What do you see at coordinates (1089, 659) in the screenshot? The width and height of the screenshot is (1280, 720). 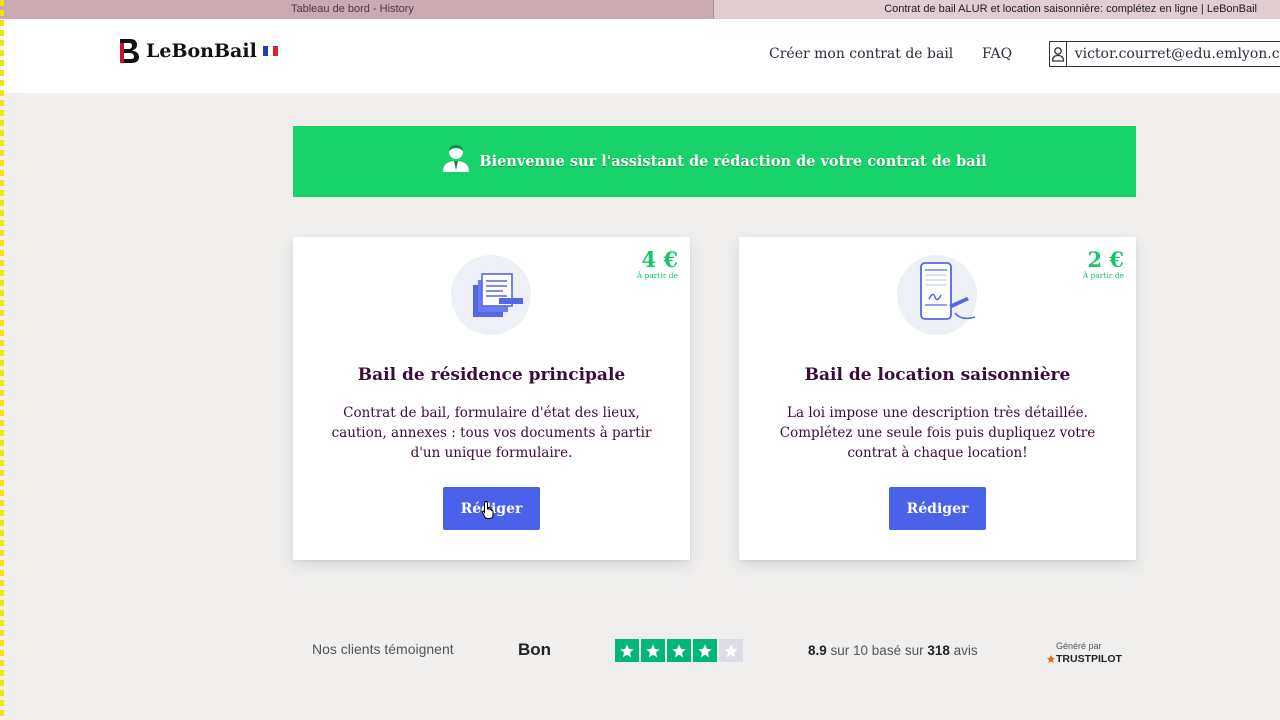 I see `trustpilot-brand-text: TRUSTPILOT` at bounding box center [1089, 659].